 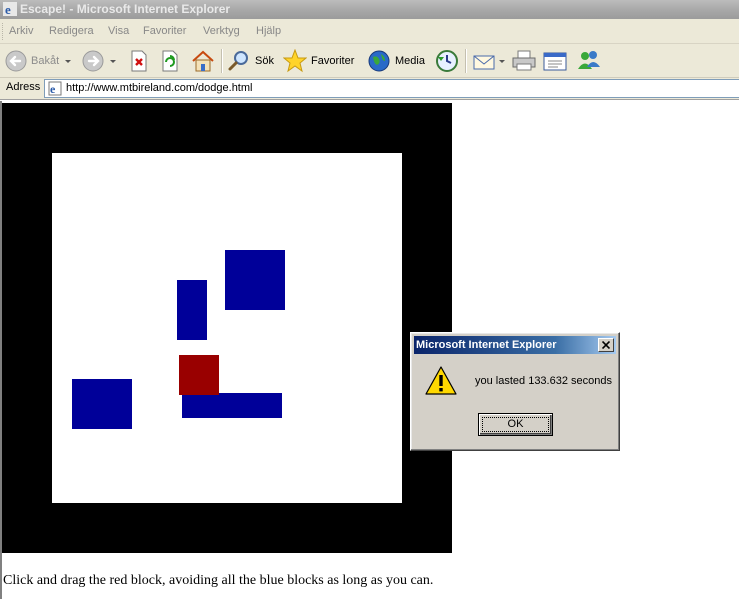 I want to click on edit-button, so click(x=556, y=61).